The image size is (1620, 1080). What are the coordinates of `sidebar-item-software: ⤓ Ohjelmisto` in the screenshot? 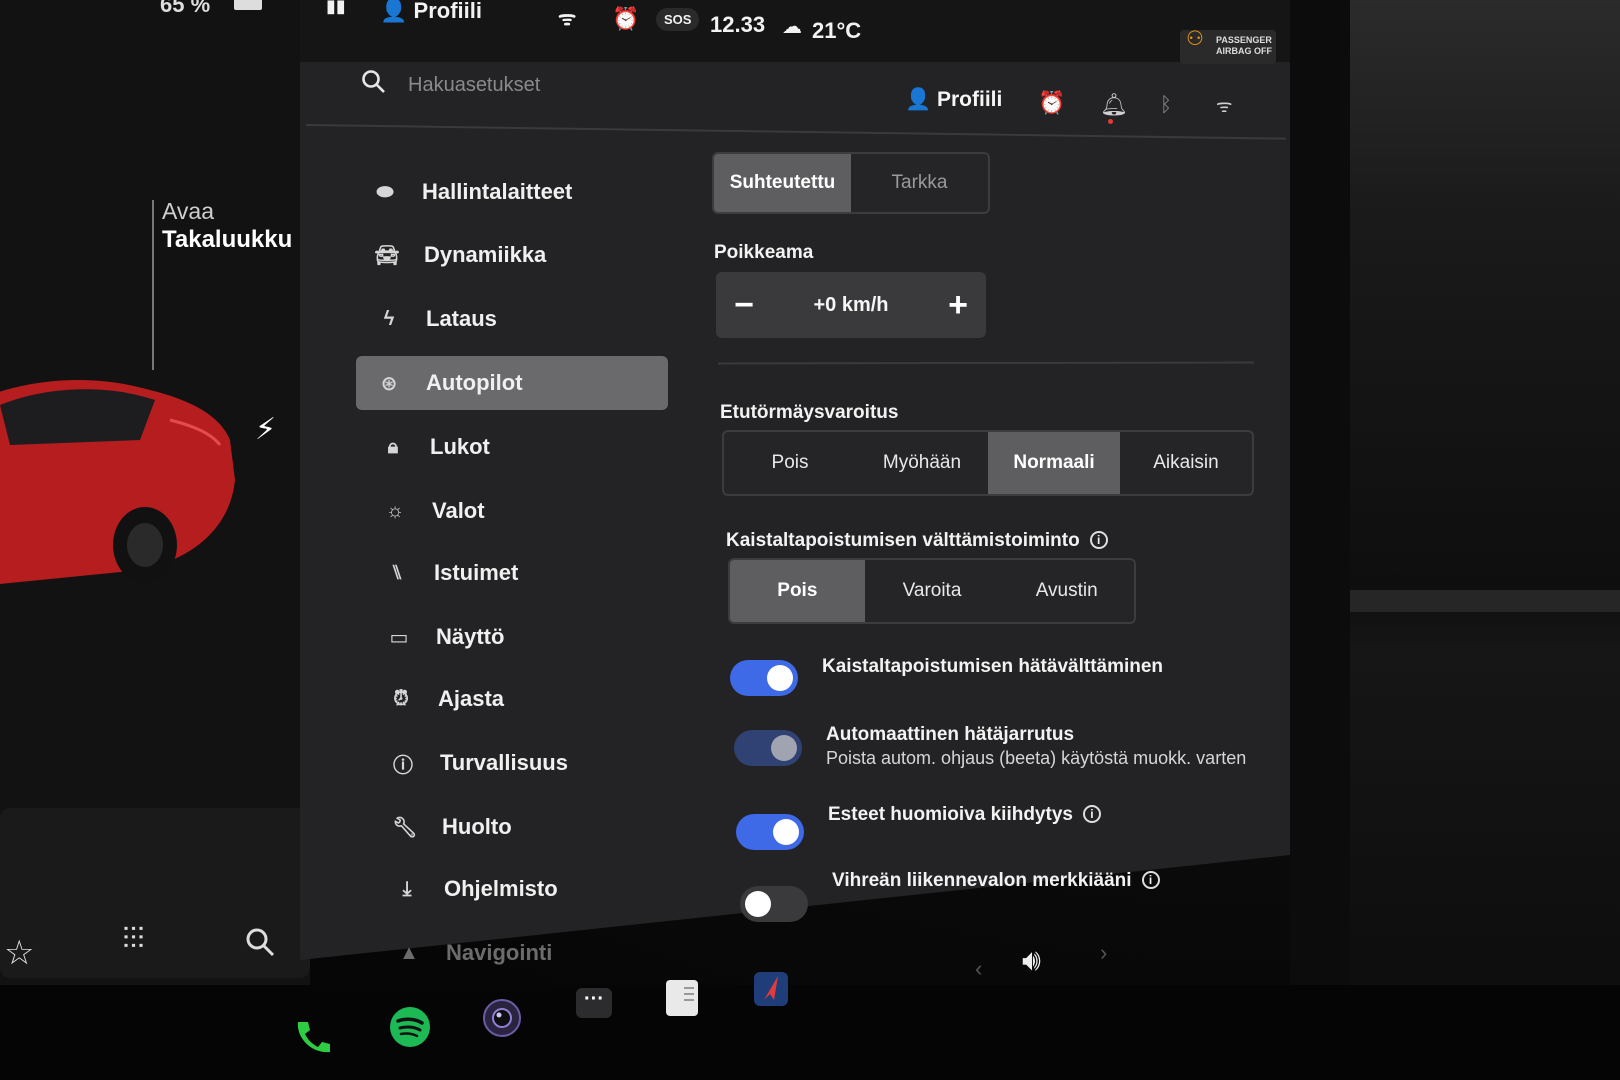 It's located at (542, 889).